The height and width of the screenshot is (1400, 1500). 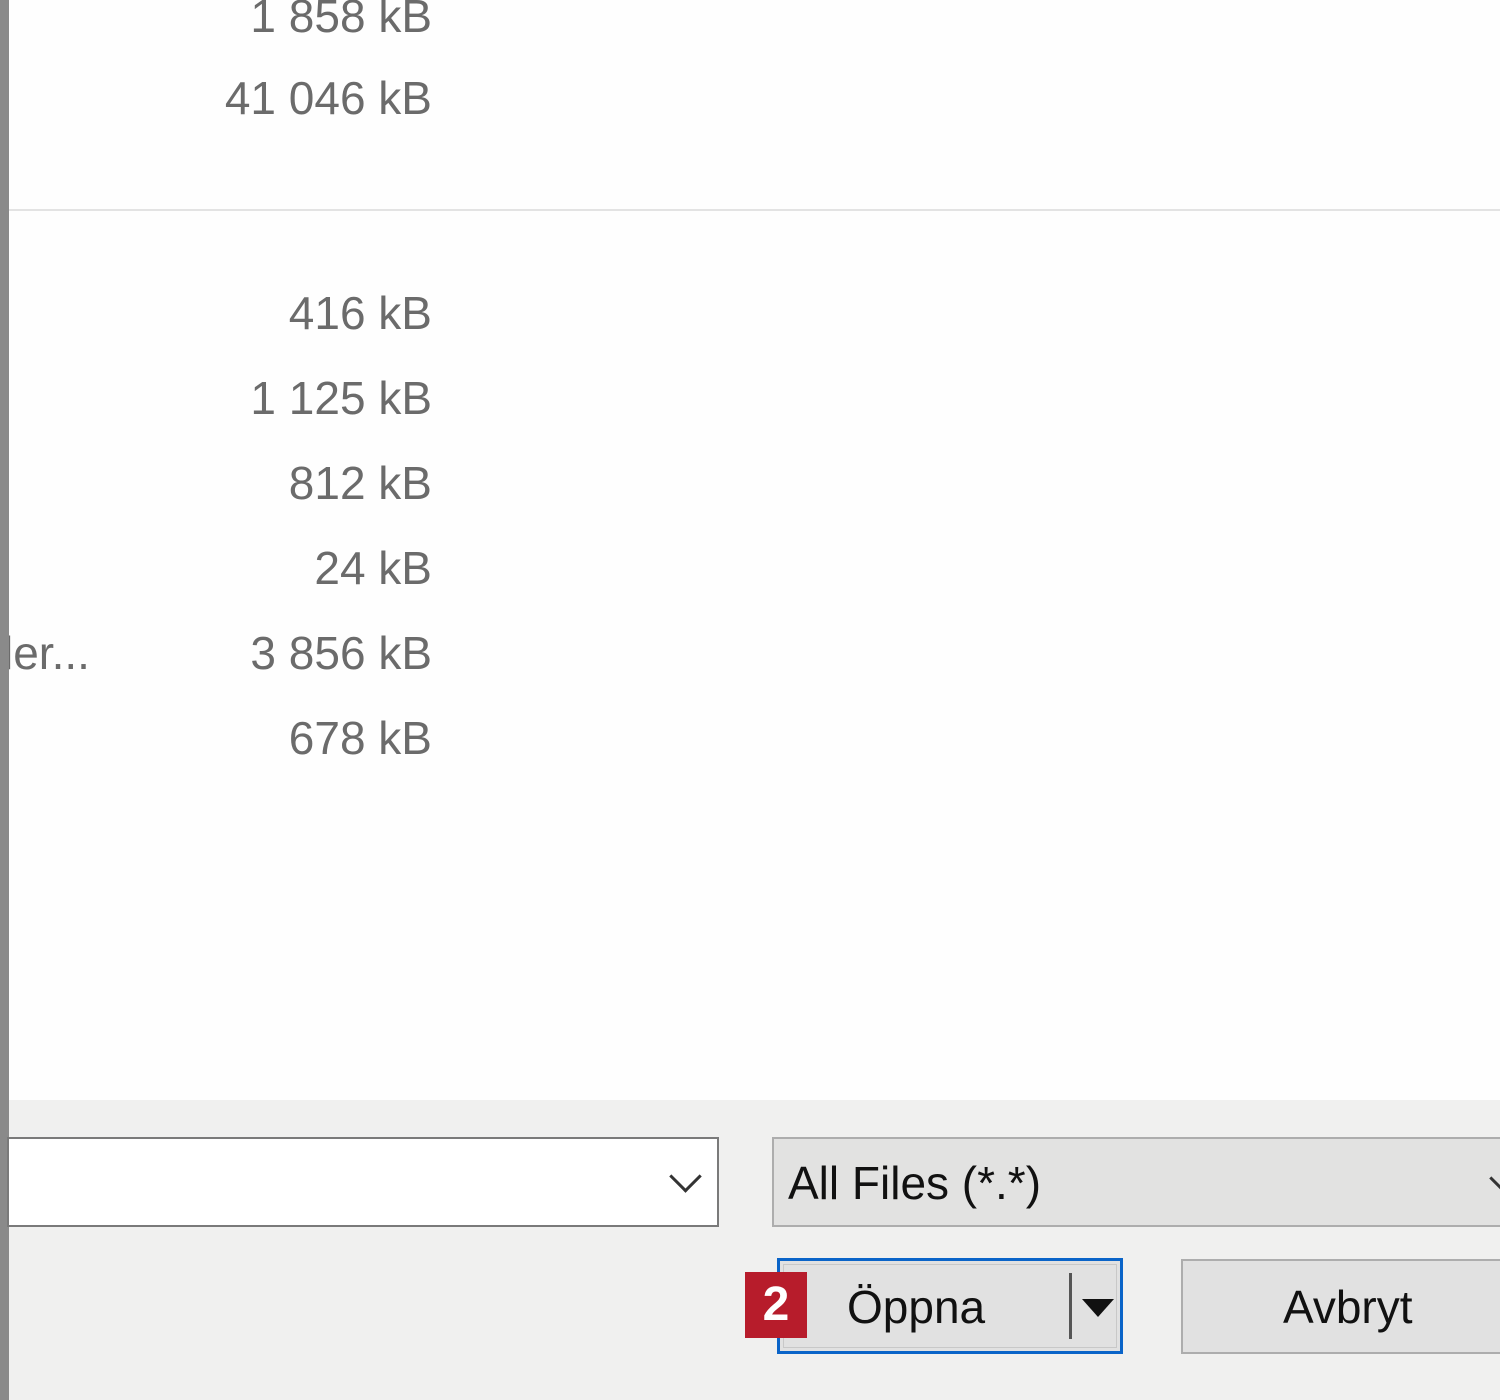 What do you see at coordinates (1136, 1182) in the screenshot?
I see `filetype-select: All Files (*.*)` at bounding box center [1136, 1182].